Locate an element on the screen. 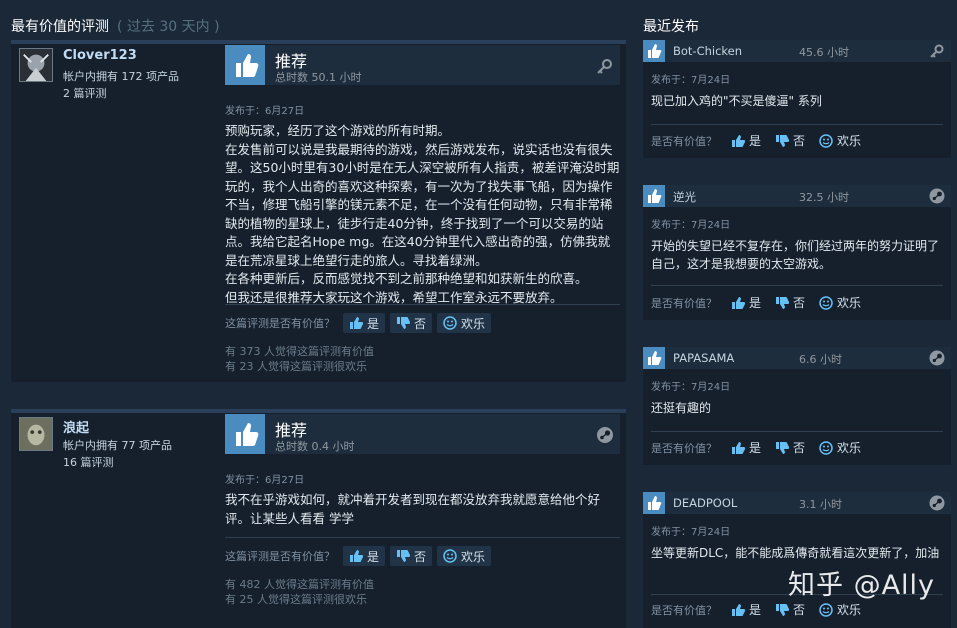 Image resolution: width=957 pixels, height=628 pixels. recent-review-header: DEADPOOL 3.1 小时 is located at coordinates (797, 503).